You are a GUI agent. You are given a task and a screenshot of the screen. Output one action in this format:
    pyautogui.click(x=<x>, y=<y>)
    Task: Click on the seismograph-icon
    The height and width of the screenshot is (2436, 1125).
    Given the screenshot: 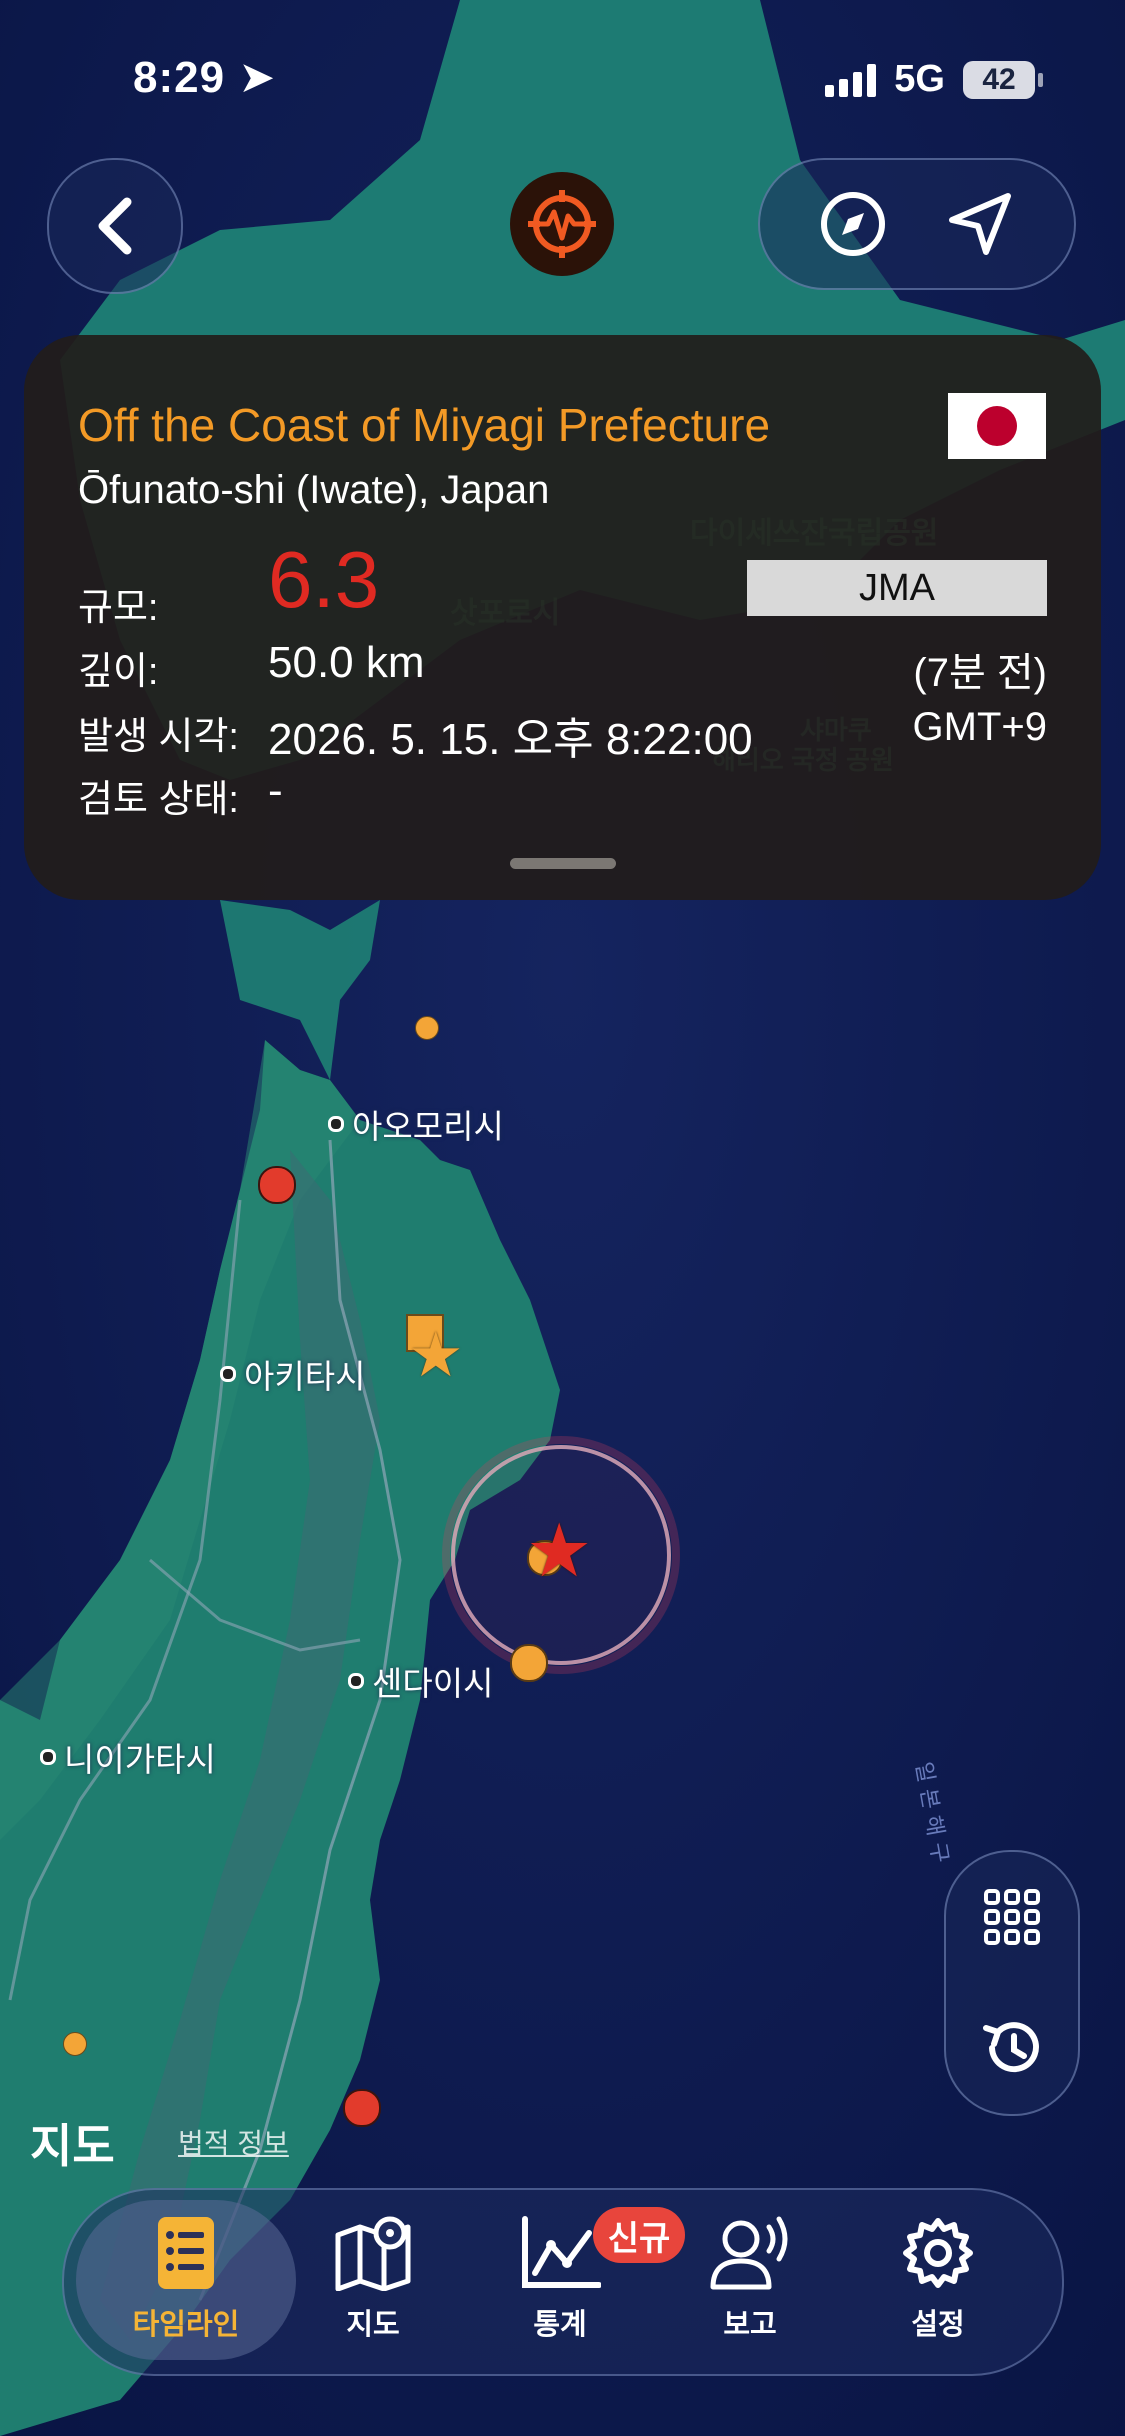 What is the action you would take?
    pyautogui.click(x=562, y=224)
    